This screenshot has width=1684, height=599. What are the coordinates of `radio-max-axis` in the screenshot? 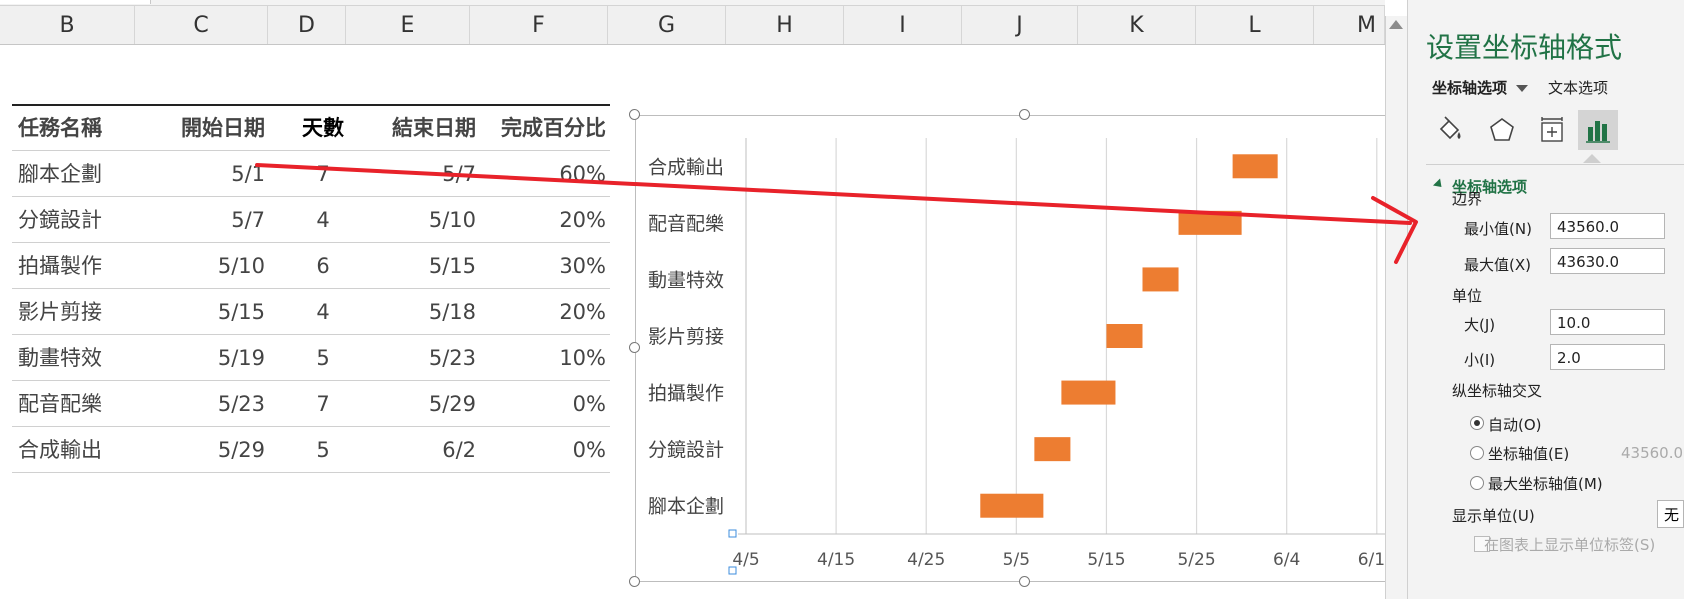 It's located at (1477, 483).